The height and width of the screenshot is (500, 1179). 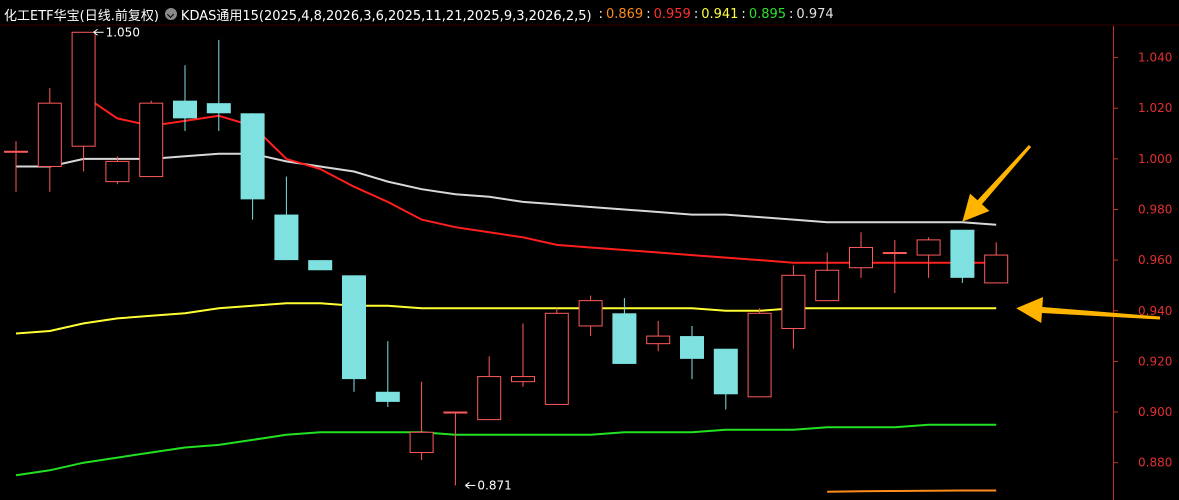 I want to click on y-tick-label: 0.960, so click(x=1155, y=260).